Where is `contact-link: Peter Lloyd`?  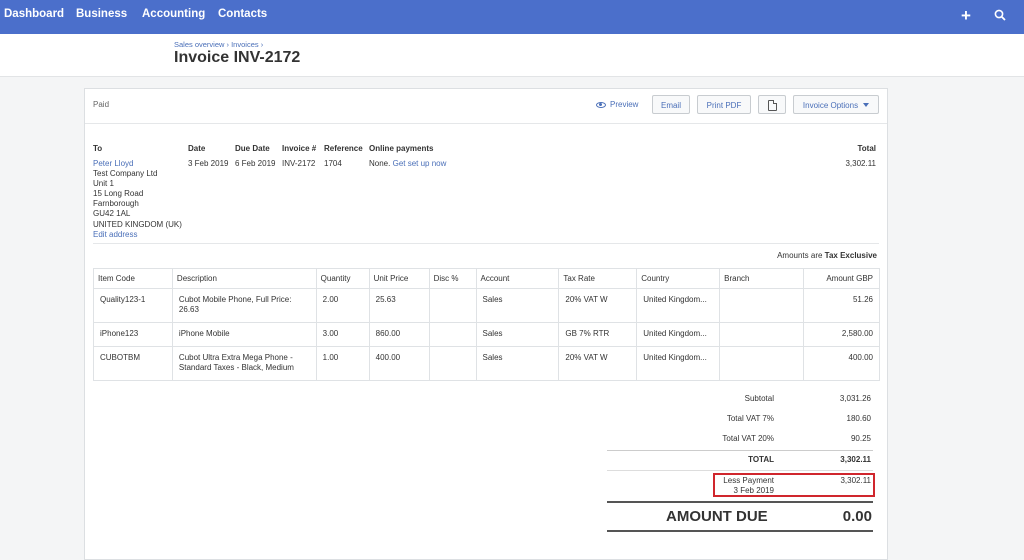
contact-link: Peter Lloyd is located at coordinates (137, 164).